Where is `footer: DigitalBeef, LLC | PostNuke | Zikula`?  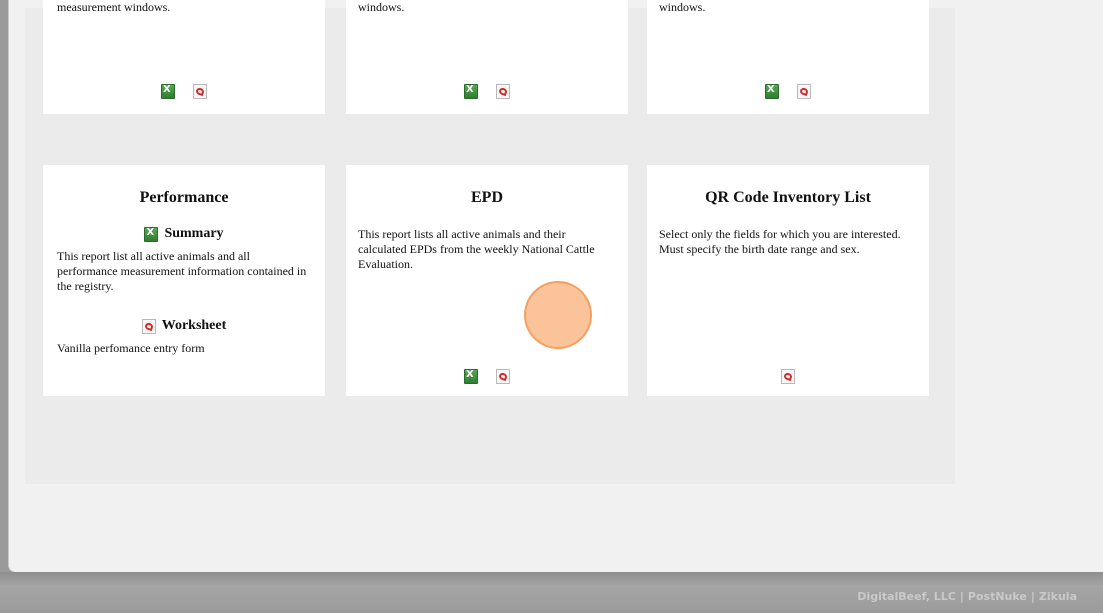
footer: DigitalBeef, LLC | PostNuke | Zikula is located at coordinates (551, 592).